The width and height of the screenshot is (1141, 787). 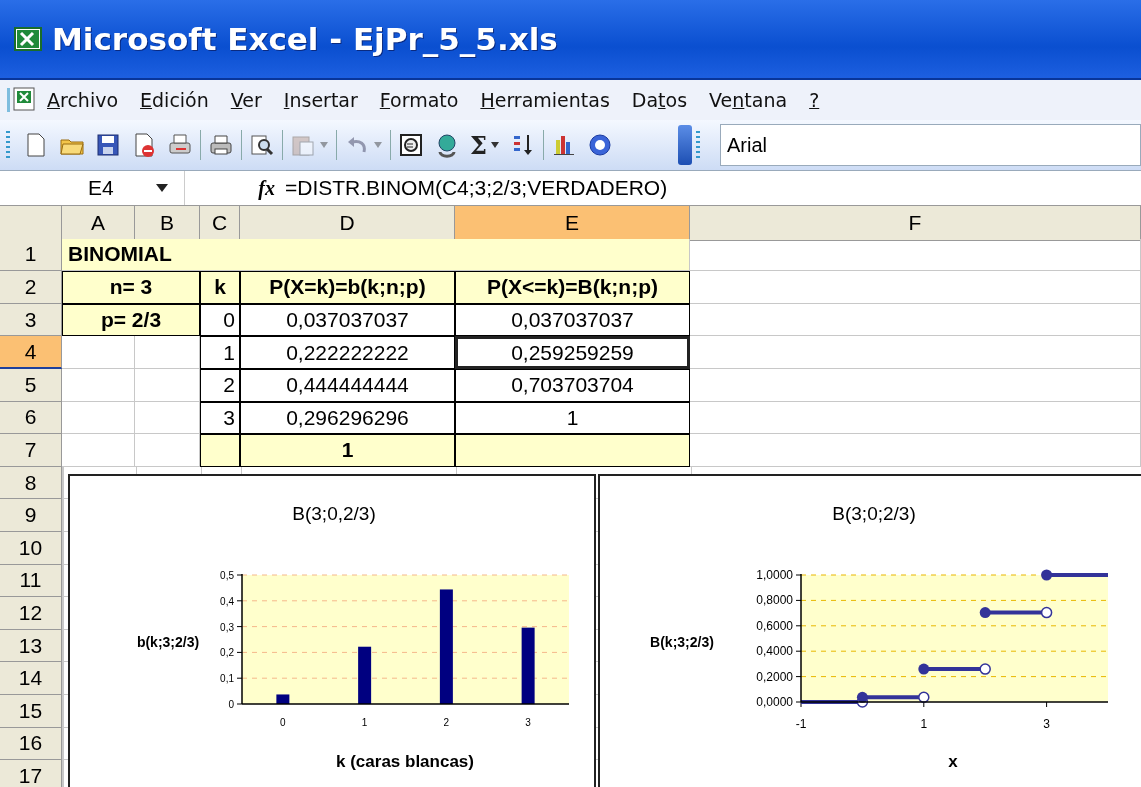 I want to click on axis-title: x, so click(x=953, y=761).